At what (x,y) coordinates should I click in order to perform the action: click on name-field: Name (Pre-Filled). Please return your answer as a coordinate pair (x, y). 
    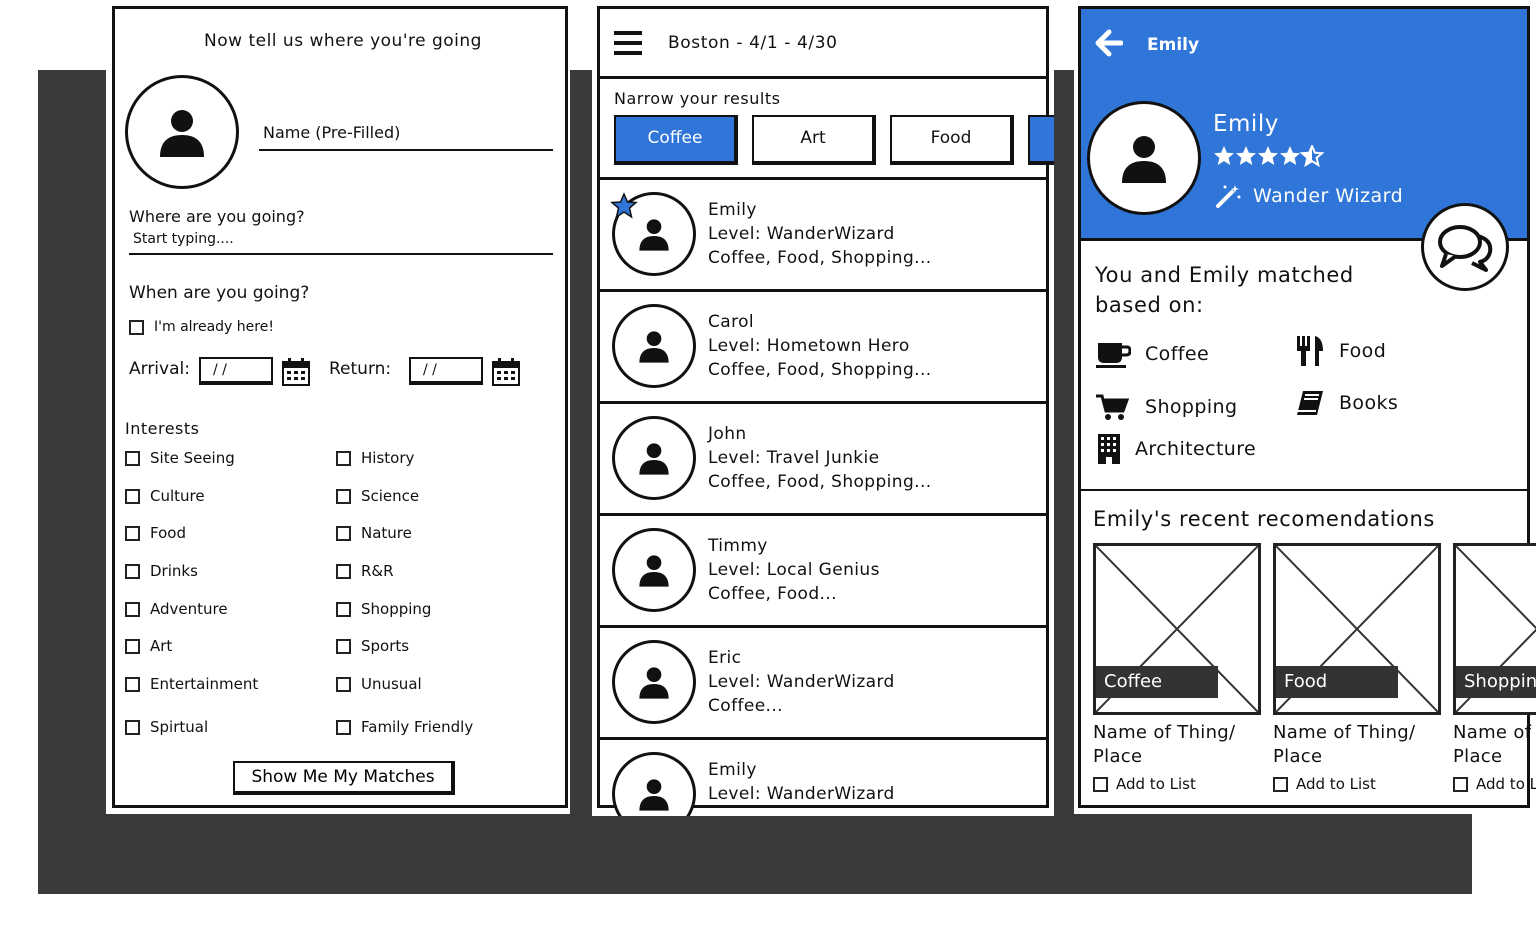
    Looking at the image, I should click on (406, 137).